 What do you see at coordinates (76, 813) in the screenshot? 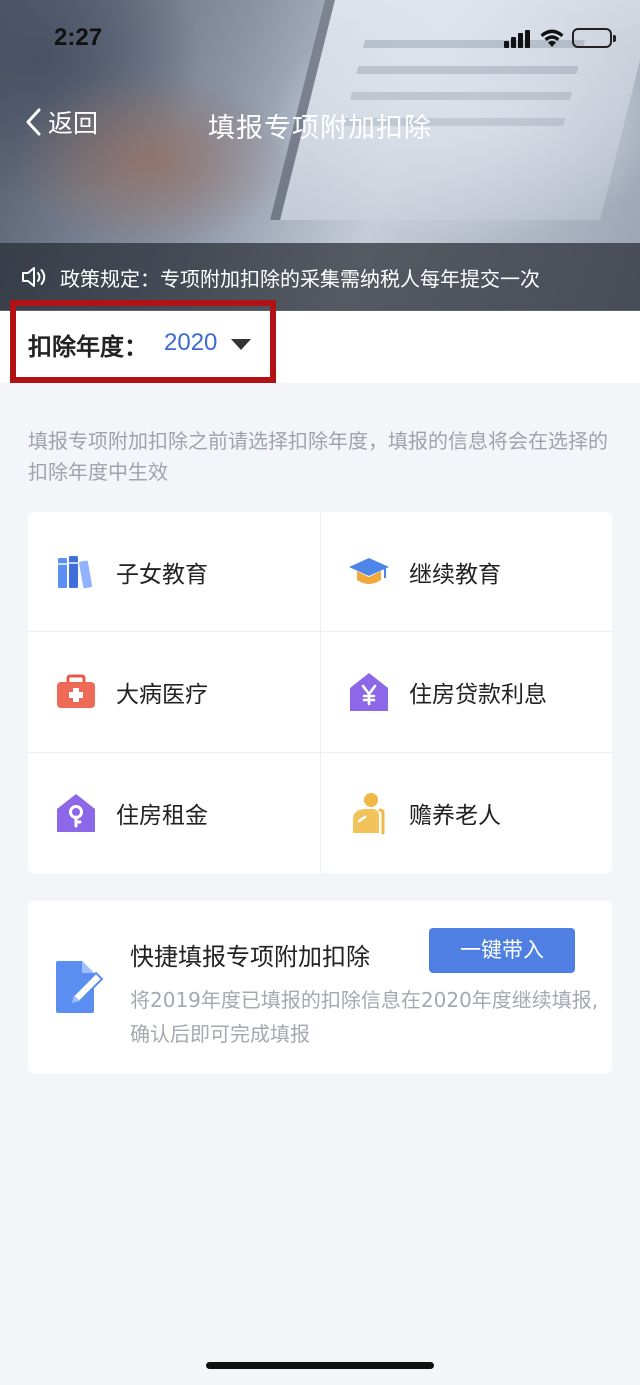
I see `house-key-icon` at bounding box center [76, 813].